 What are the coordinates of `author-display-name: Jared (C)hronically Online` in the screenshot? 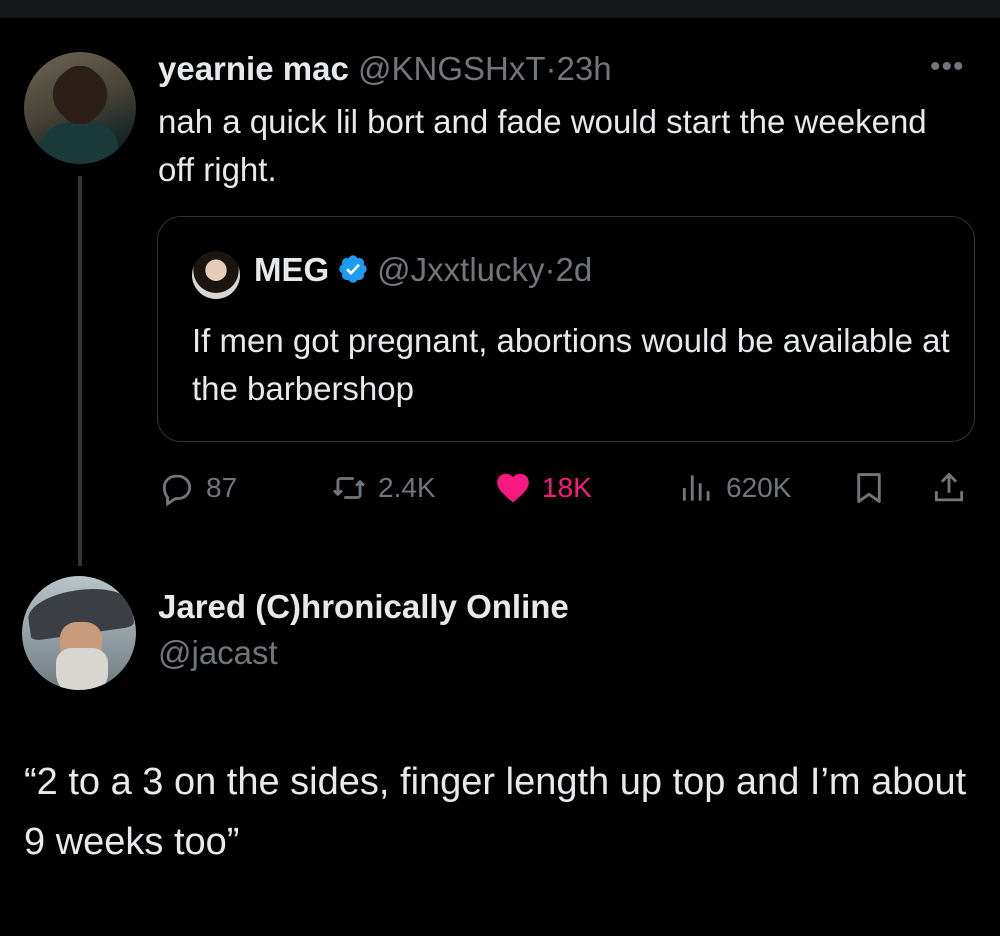 It's located at (363, 607).